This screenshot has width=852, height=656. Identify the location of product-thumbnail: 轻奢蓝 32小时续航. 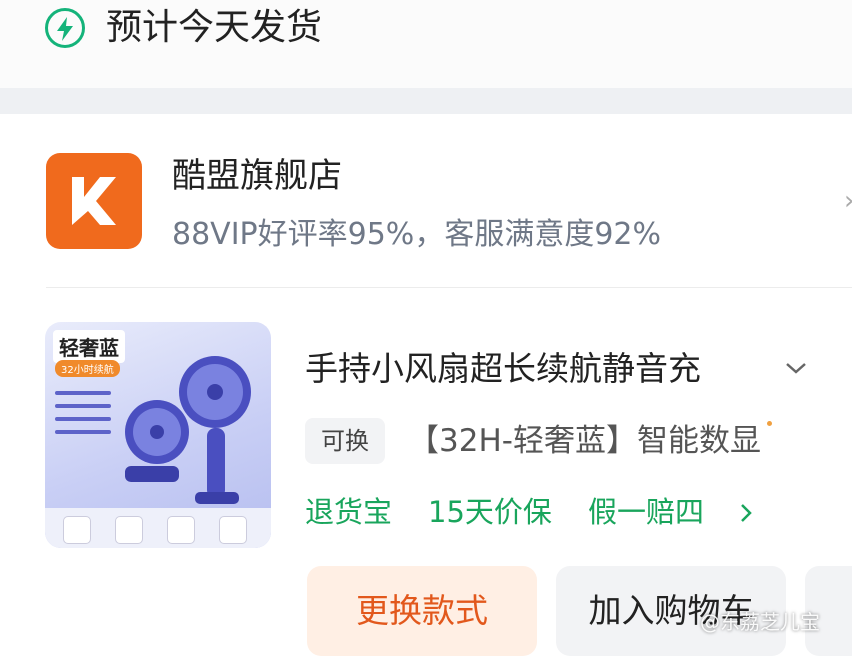
(158, 435).